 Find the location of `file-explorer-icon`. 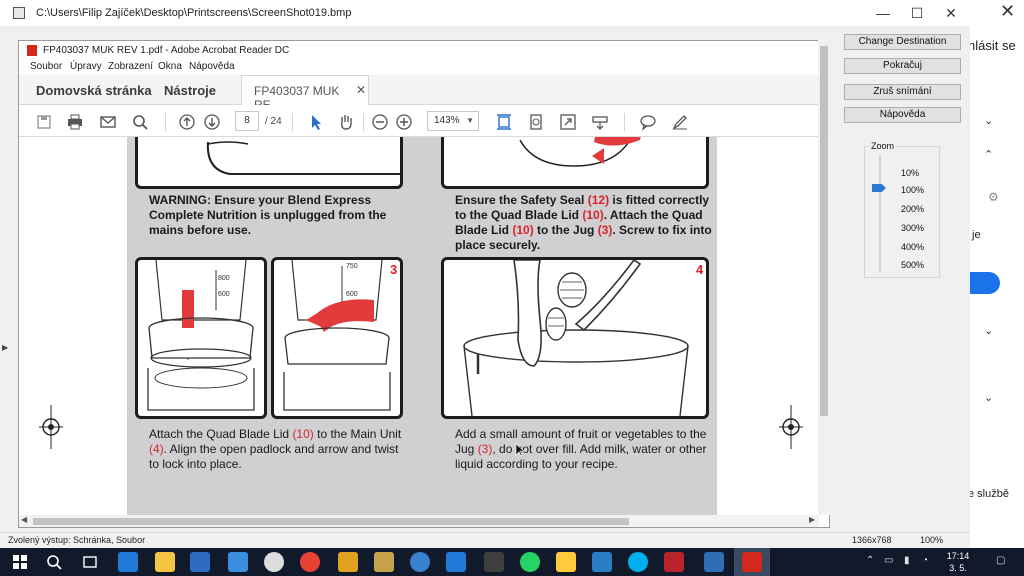

file-explorer-icon is located at coordinates (165, 562).